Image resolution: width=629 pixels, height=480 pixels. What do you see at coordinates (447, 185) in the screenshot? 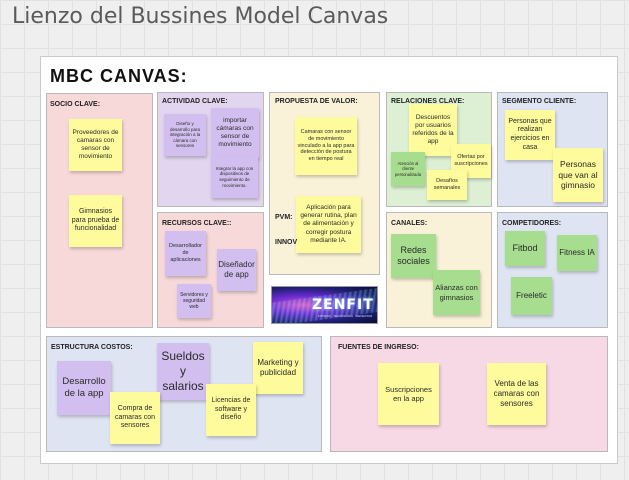
I see `sticky-note: Desafíos semanales` at bounding box center [447, 185].